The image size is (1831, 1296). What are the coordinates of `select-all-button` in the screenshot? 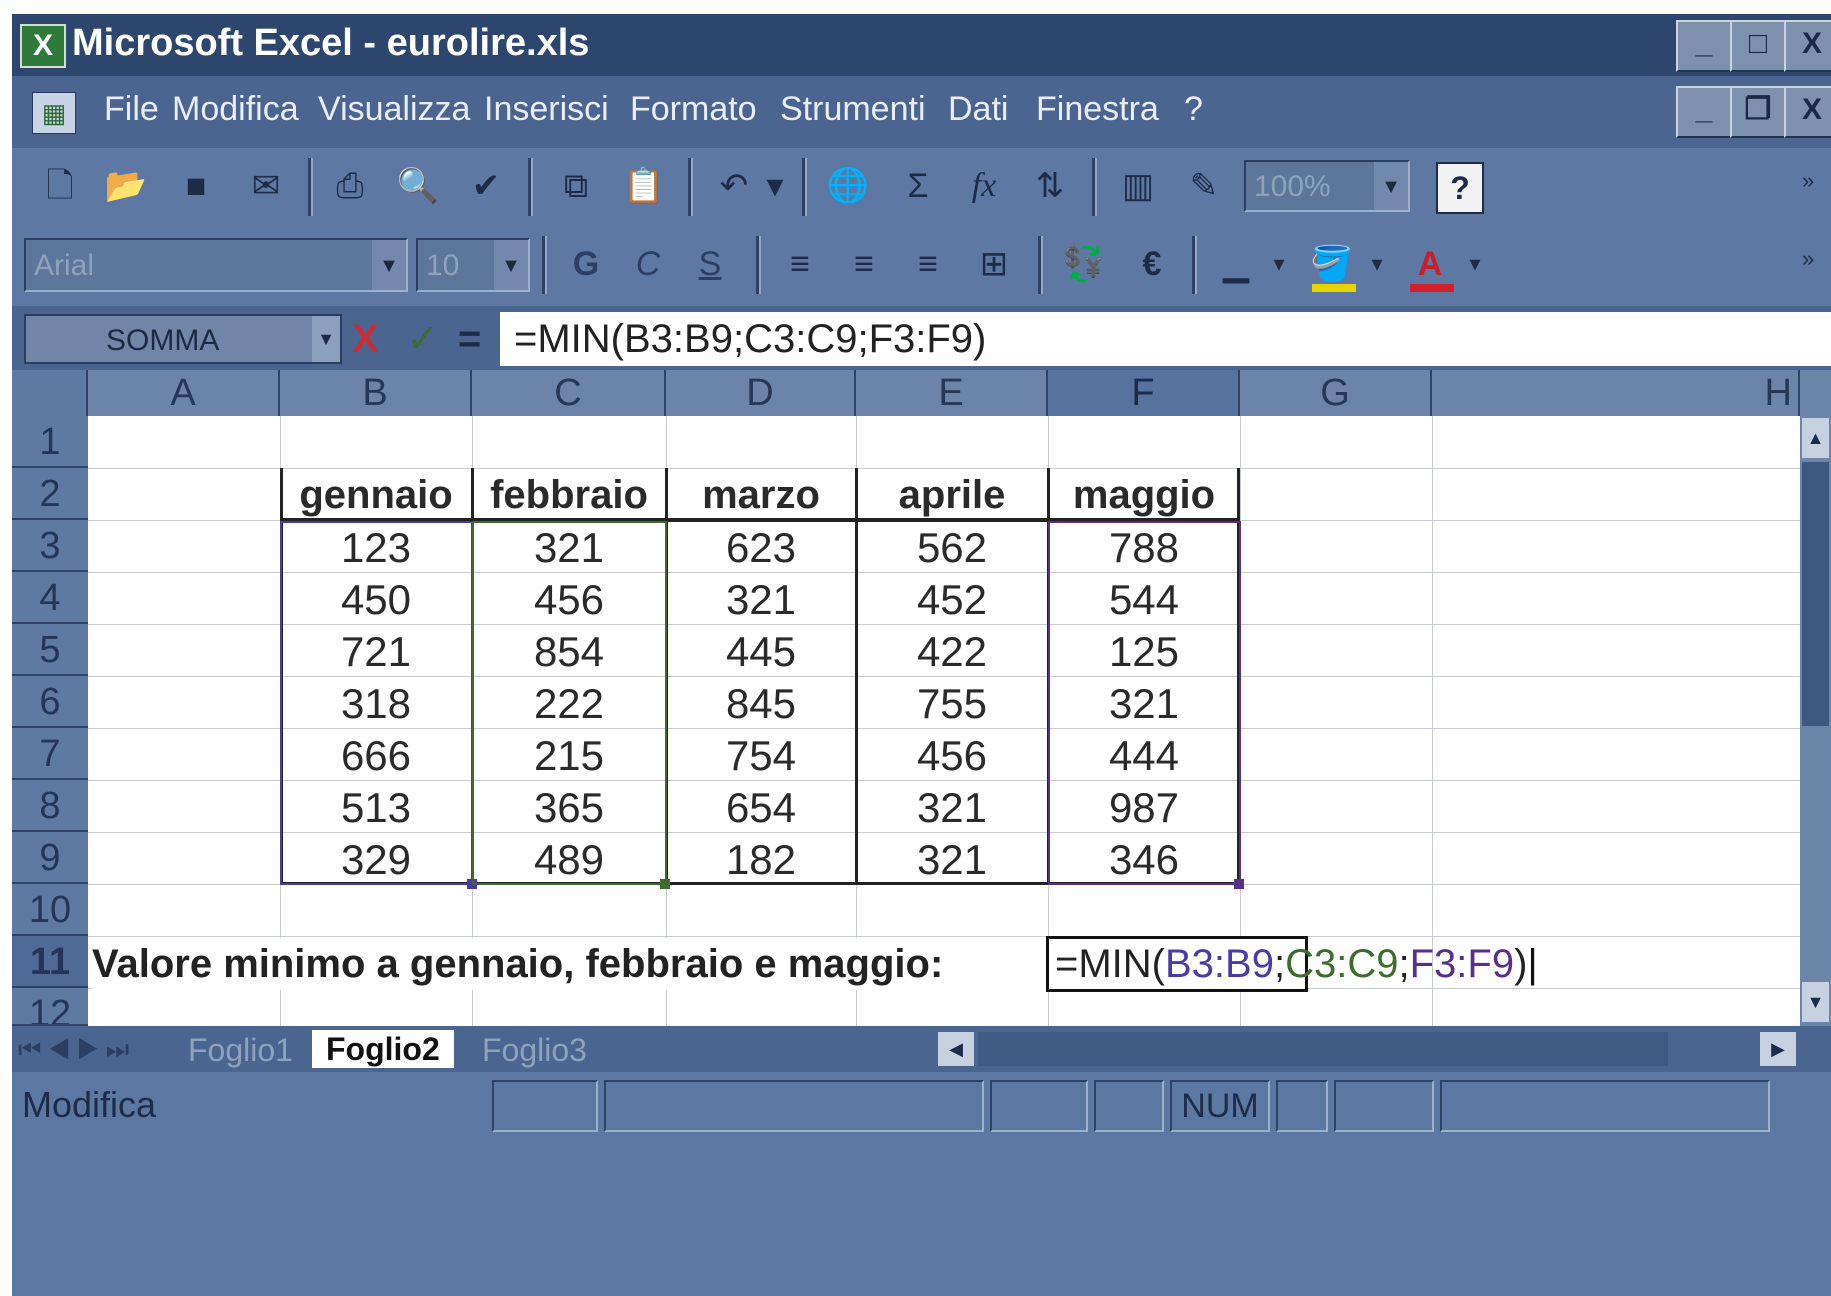 It's located at (50, 393).